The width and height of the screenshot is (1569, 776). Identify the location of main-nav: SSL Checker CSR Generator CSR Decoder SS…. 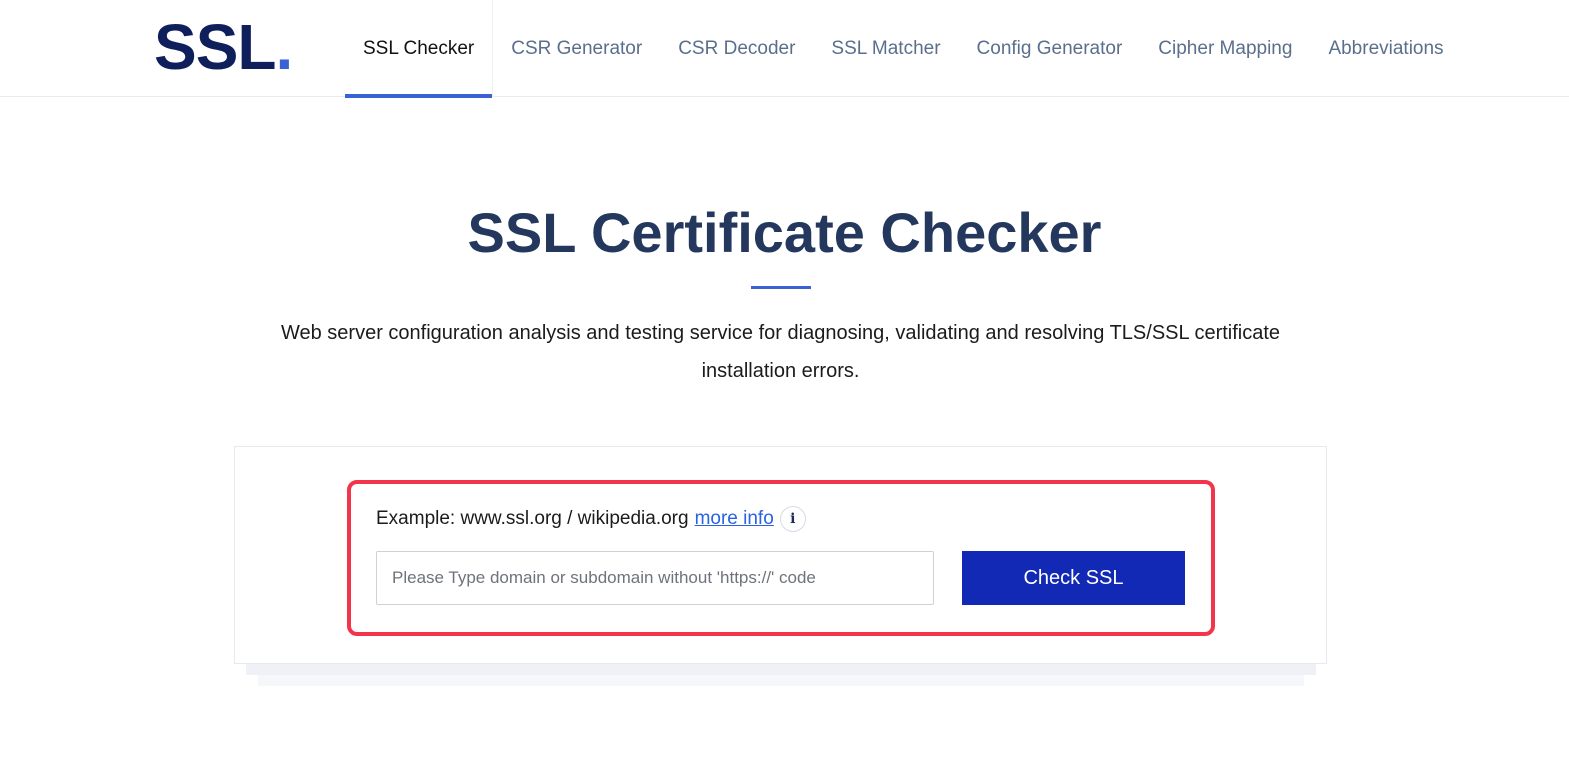
(903, 49).